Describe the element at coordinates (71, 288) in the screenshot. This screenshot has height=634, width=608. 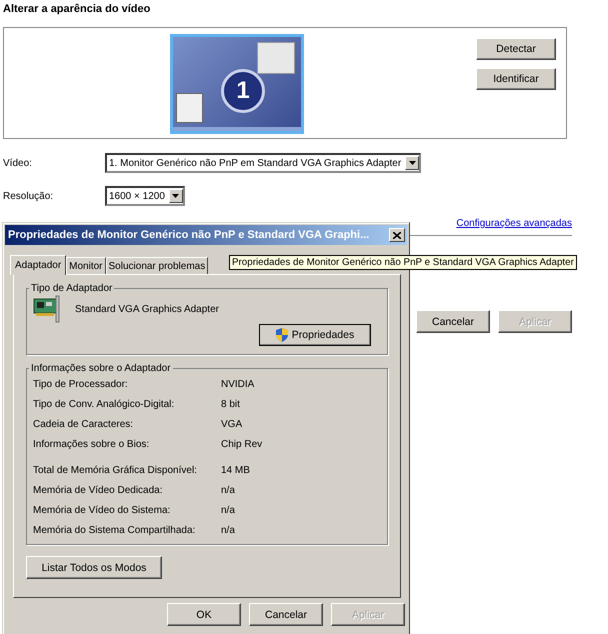
I see `group-legend: Tipo de Adaptador` at that location.